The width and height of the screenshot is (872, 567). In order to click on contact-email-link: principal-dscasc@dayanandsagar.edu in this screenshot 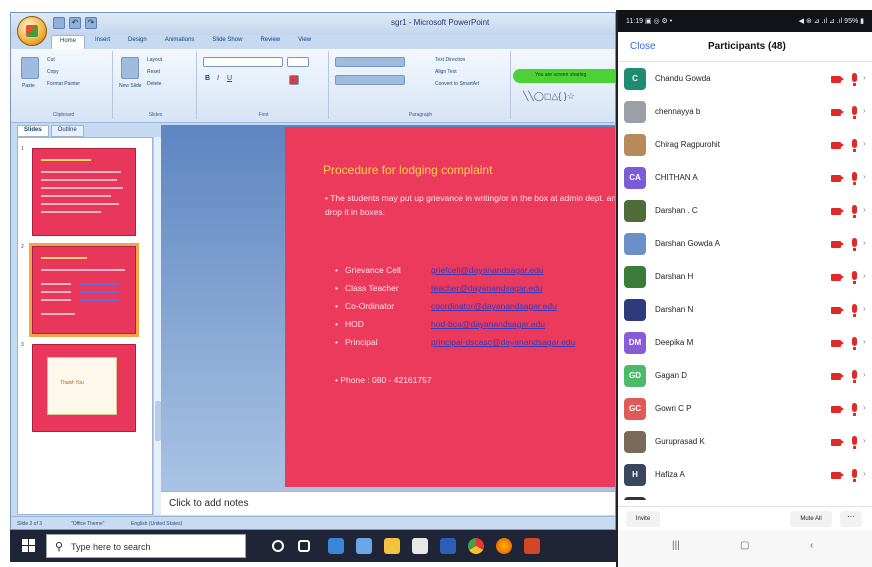, I will do `click(503, 342)`.